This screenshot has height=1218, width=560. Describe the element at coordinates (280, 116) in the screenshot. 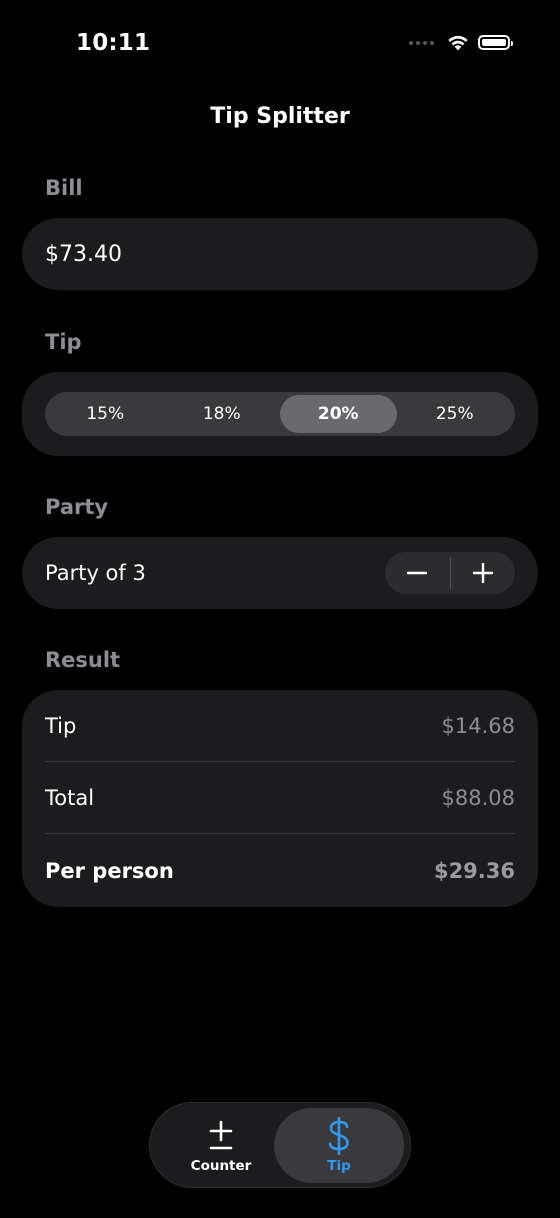

I see `page-title: Tip Splitter` at that location.